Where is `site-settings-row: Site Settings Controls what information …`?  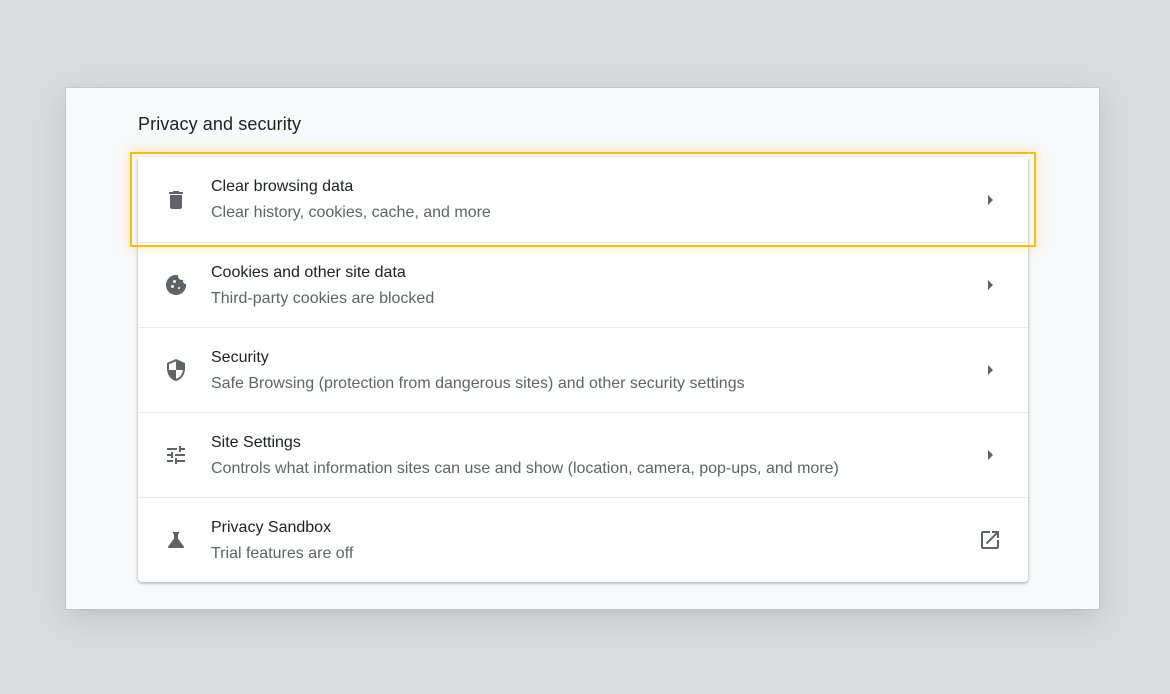
site-settings-row: Site Settings Controls what information … is located at coordinates (583, 454).